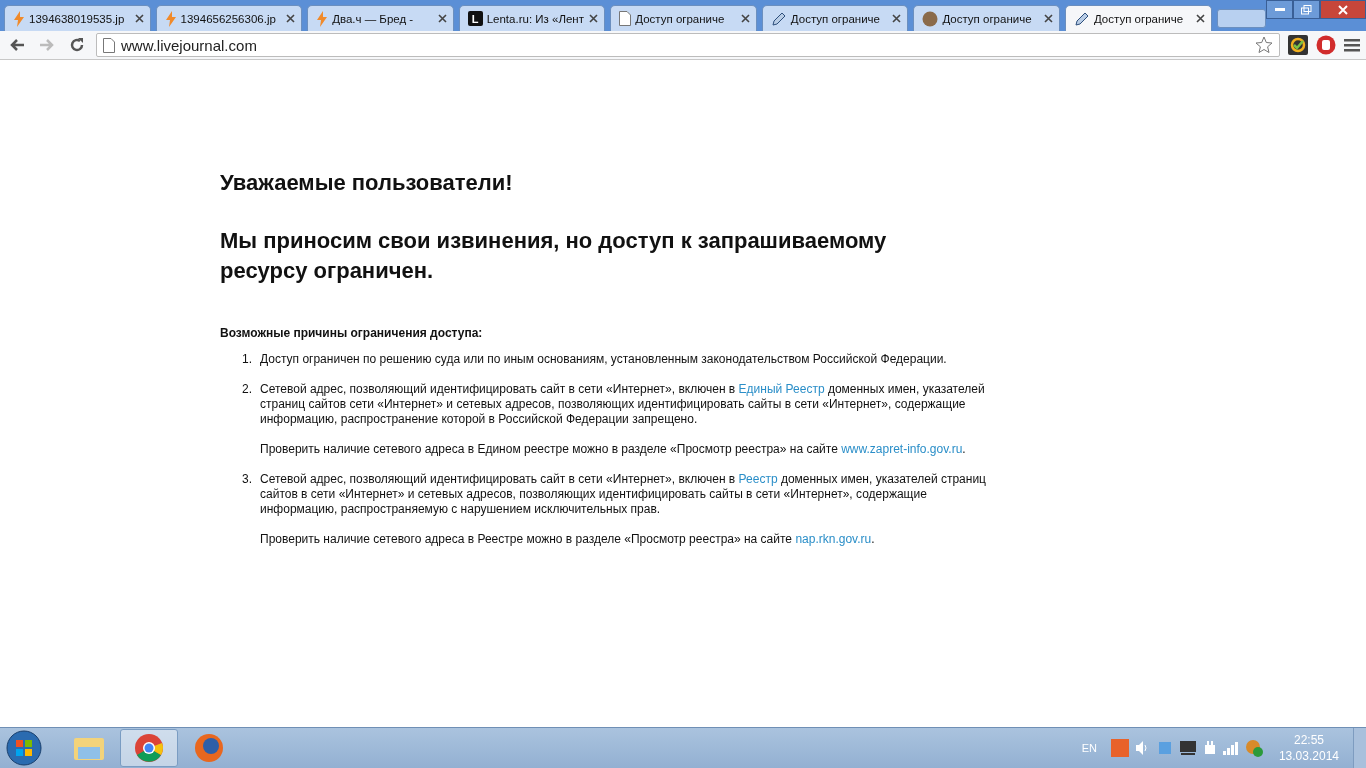 The width and height of the screenshot is (1366, 768). Describe the element at coordinates (247, 359) in the screenshot. I see `list-number: 1.` at that location.